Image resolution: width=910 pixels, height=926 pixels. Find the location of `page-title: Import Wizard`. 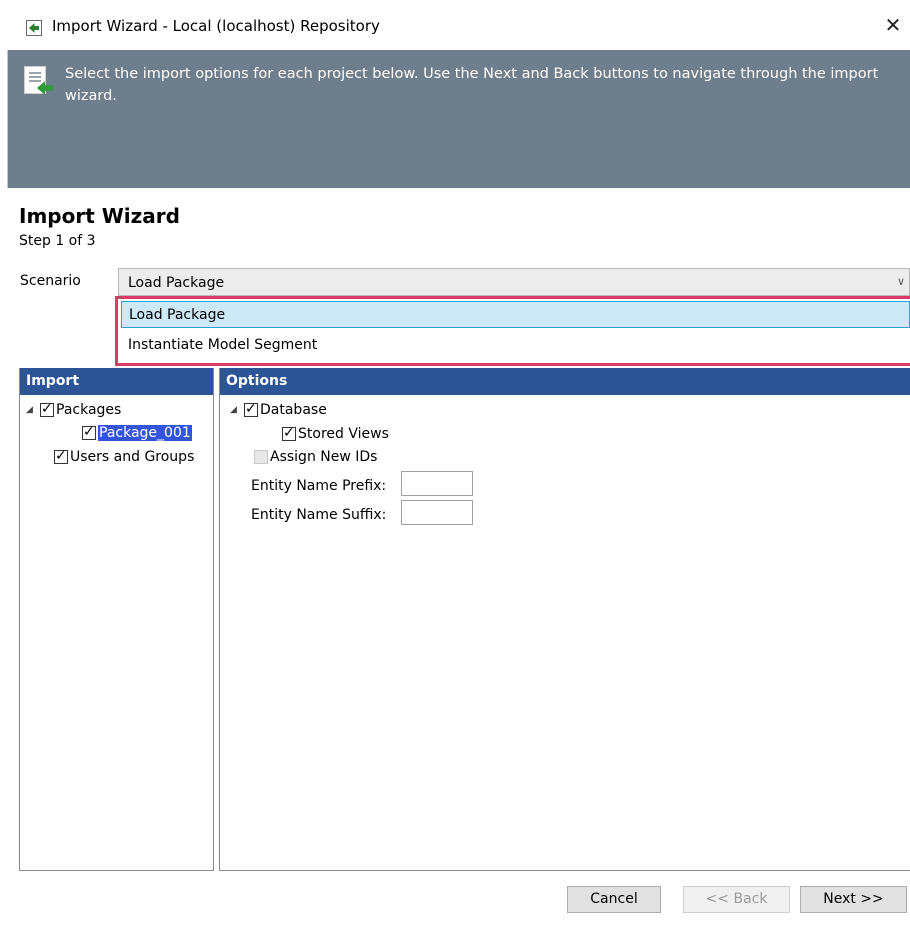

page-title: Import Wizard is located at coordinates (99, 216).